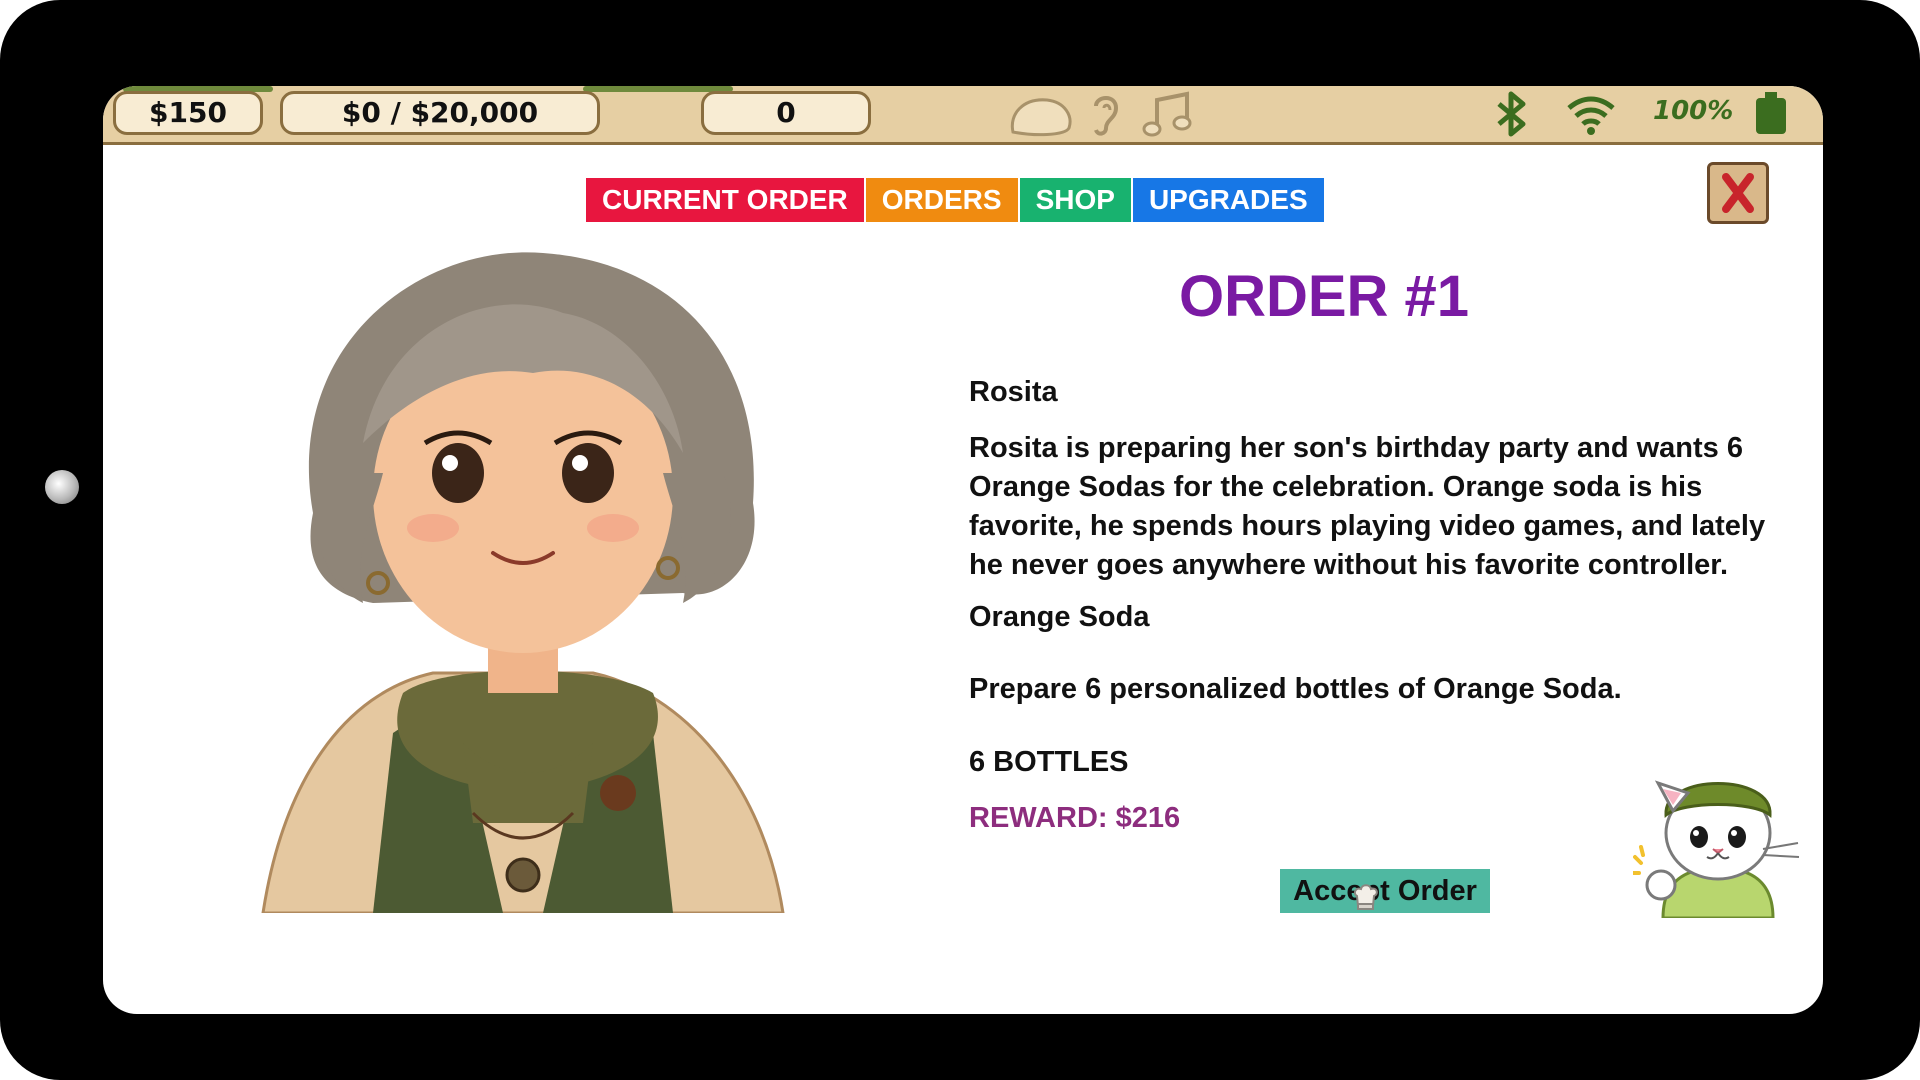 This screenshot has width=1920, height=1080. What do you see at coordinates (1324, 296) in the screenshot?
I see `order-title: ORDER #1` at bounding box center [1324, 296].